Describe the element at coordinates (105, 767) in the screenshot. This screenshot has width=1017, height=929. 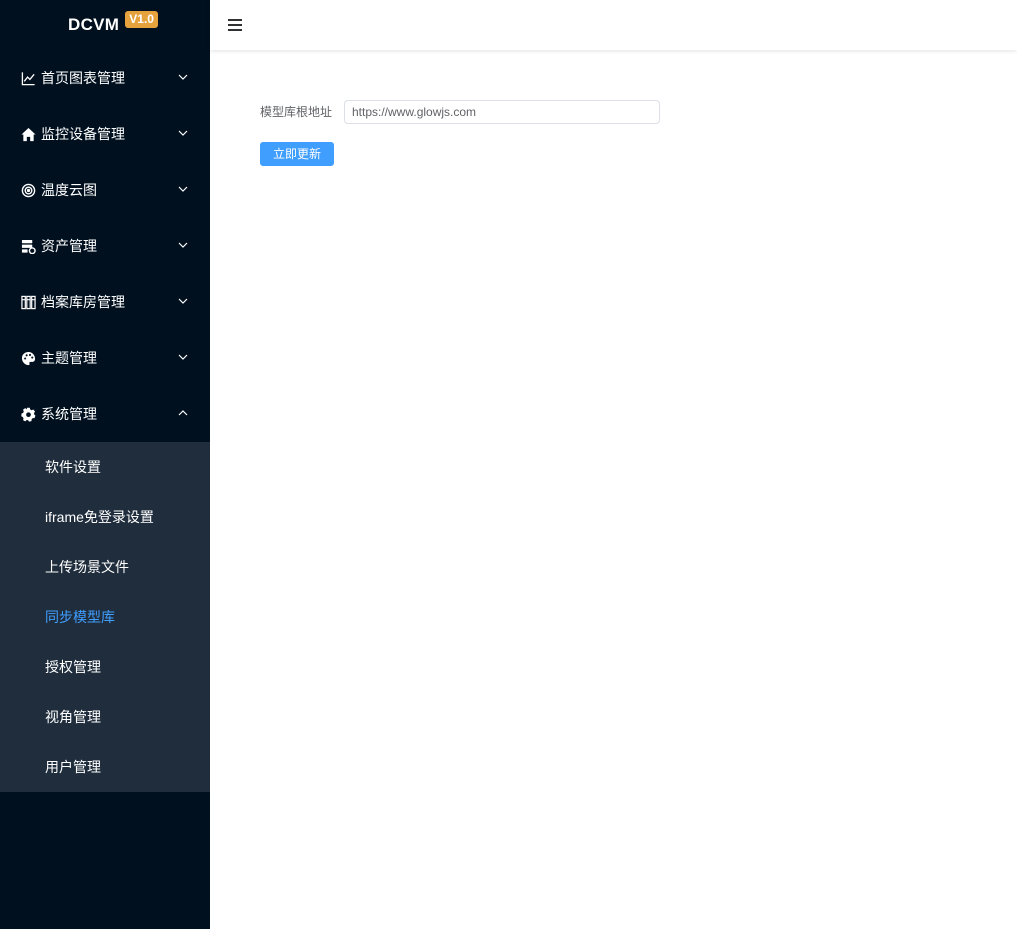
I see `submenu-item-user-management: 用户管理` at that location.